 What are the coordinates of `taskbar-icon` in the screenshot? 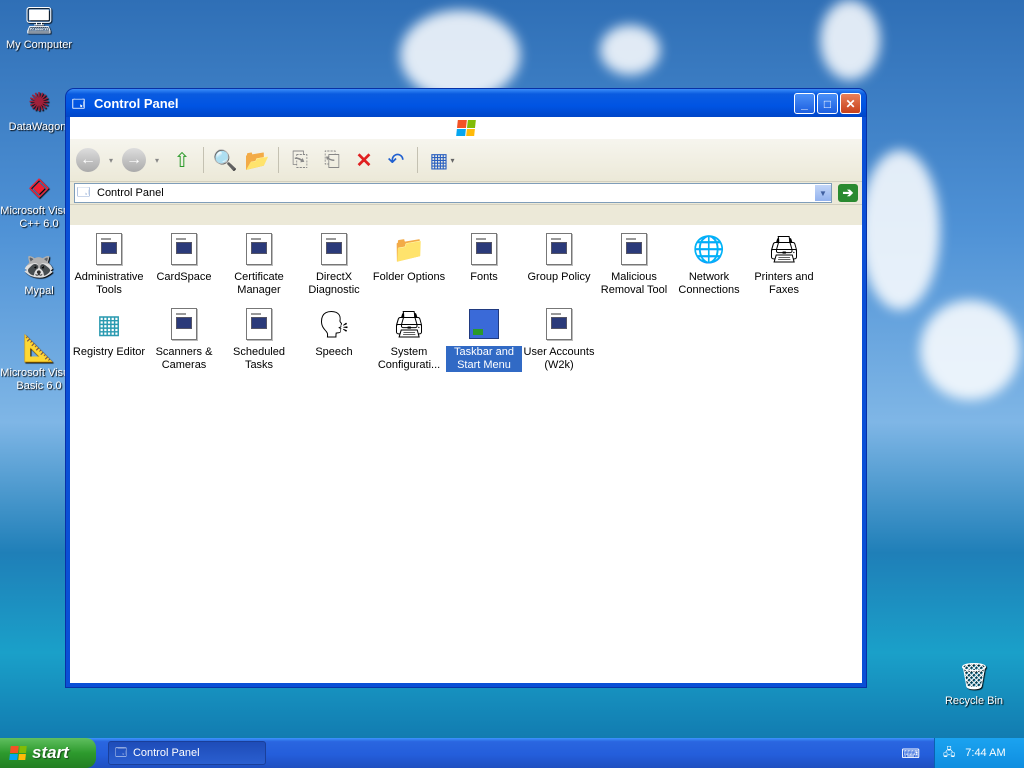 It's located at (484, 324).